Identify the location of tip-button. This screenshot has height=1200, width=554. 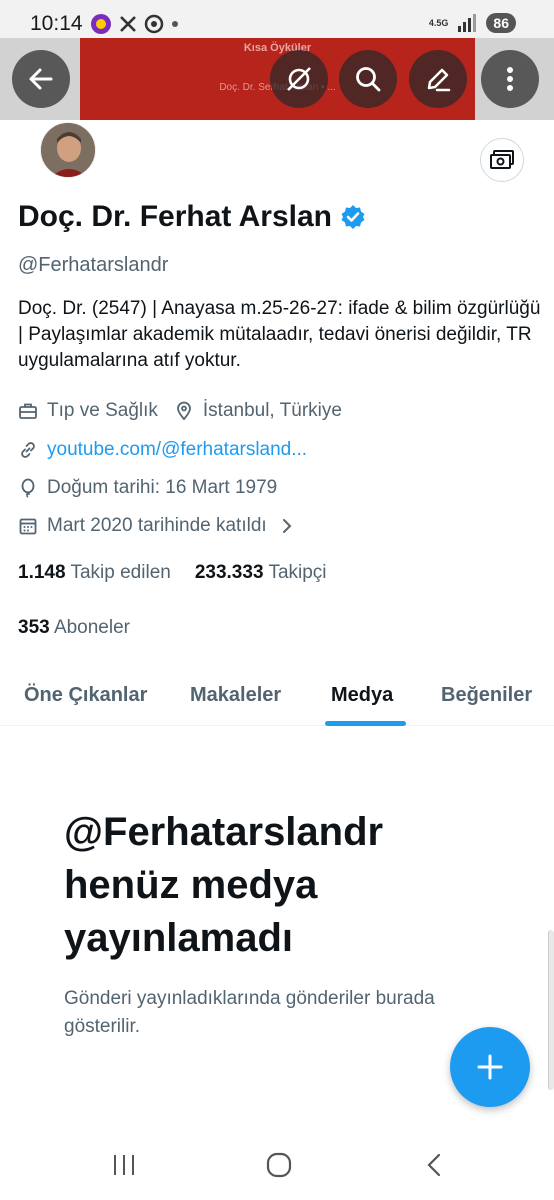
(502, 160).